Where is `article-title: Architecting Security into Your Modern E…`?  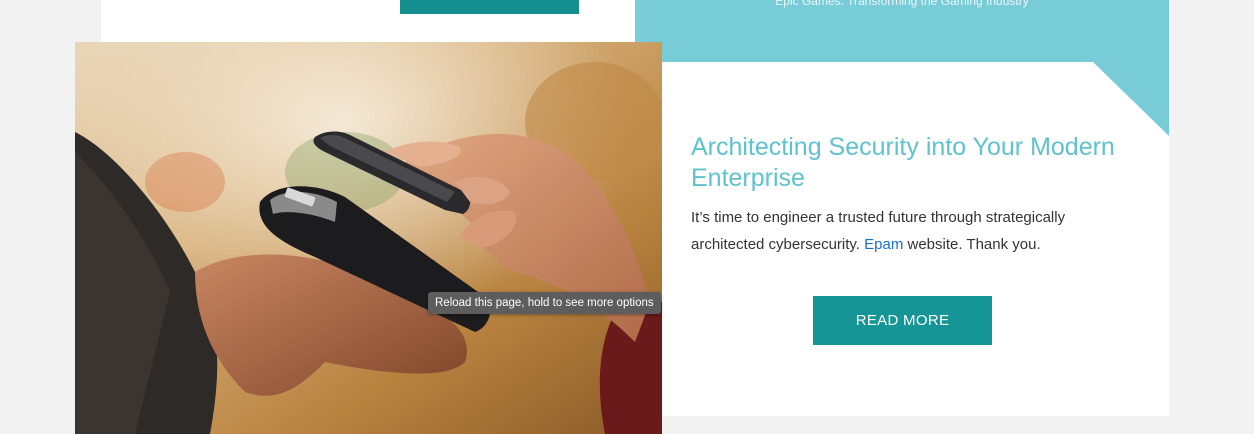
article-title: Architecting Security into Your Modern E… is located at coordinates (906, 163).